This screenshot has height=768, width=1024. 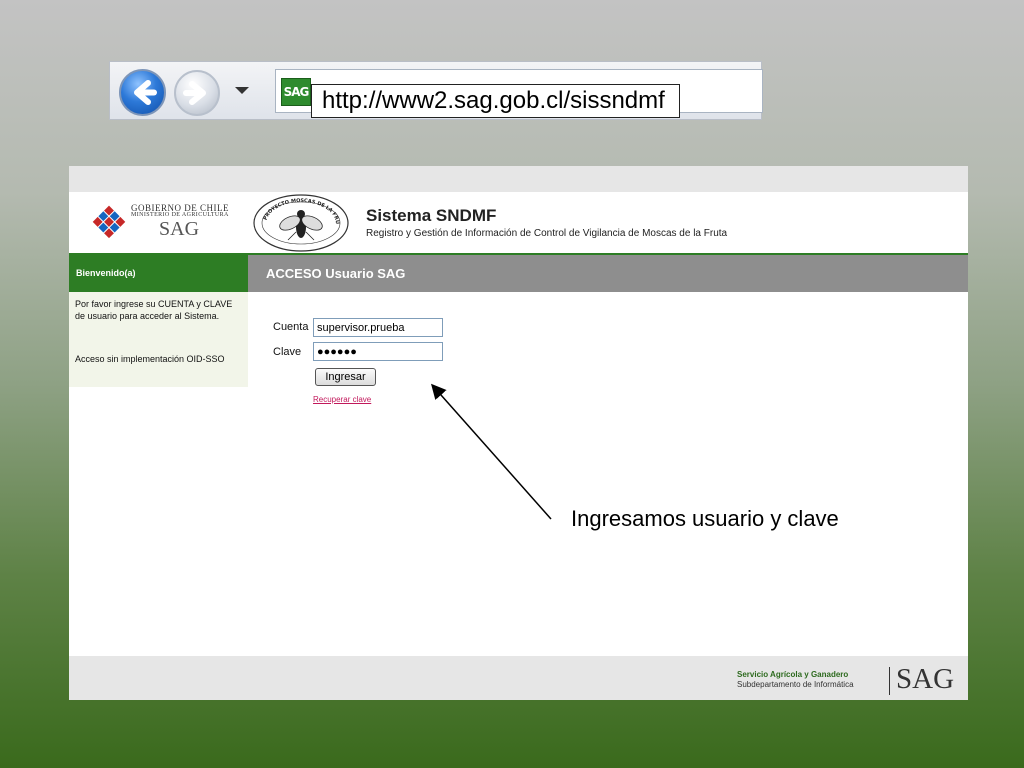 What do you see at coordinates (705, 518) in the screenshot?
I see `annotation-text: Ingresamos usuario y clave` at bounding box center [705, 518].